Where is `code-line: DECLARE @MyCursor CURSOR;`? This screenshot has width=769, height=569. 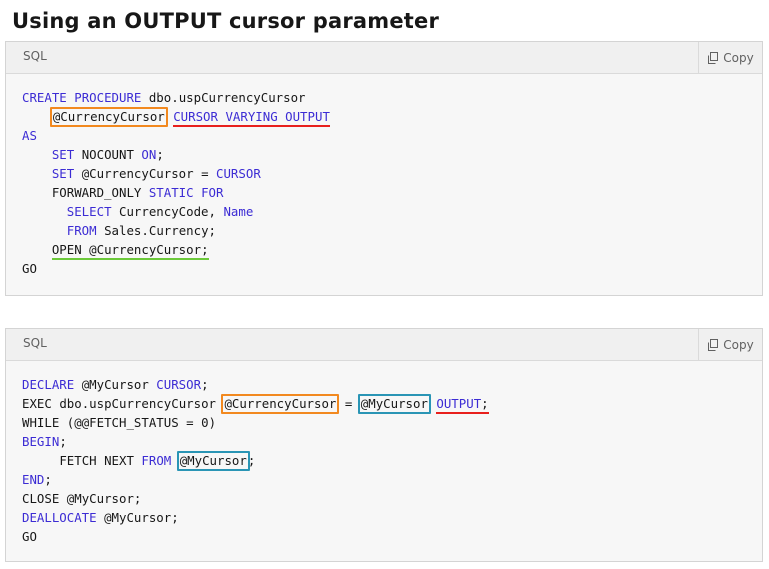 code-line: DECLARE @MyCursor CURSOR; is located at coordinates (115, 384).